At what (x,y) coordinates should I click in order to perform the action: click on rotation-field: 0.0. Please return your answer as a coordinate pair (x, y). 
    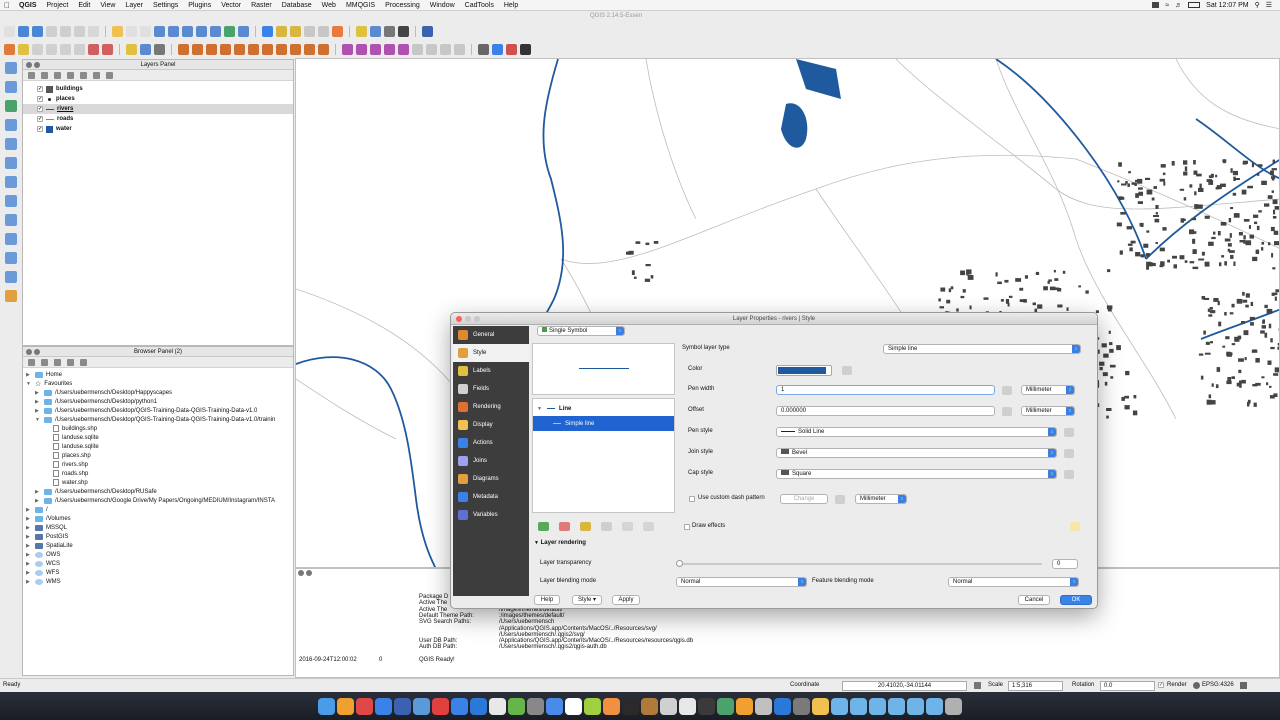
    Looking at the image, I should click on (1127, 686).